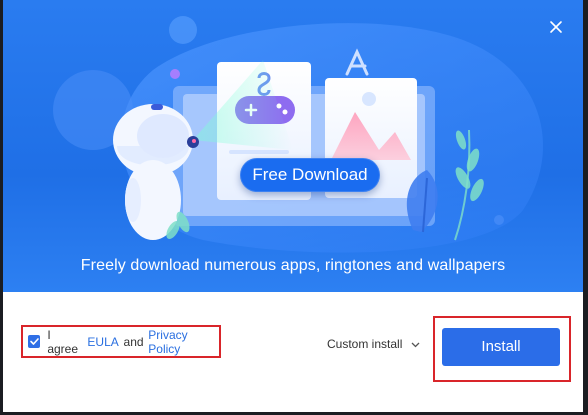  I want to click on eula-link: EULA, so click(102, 342).